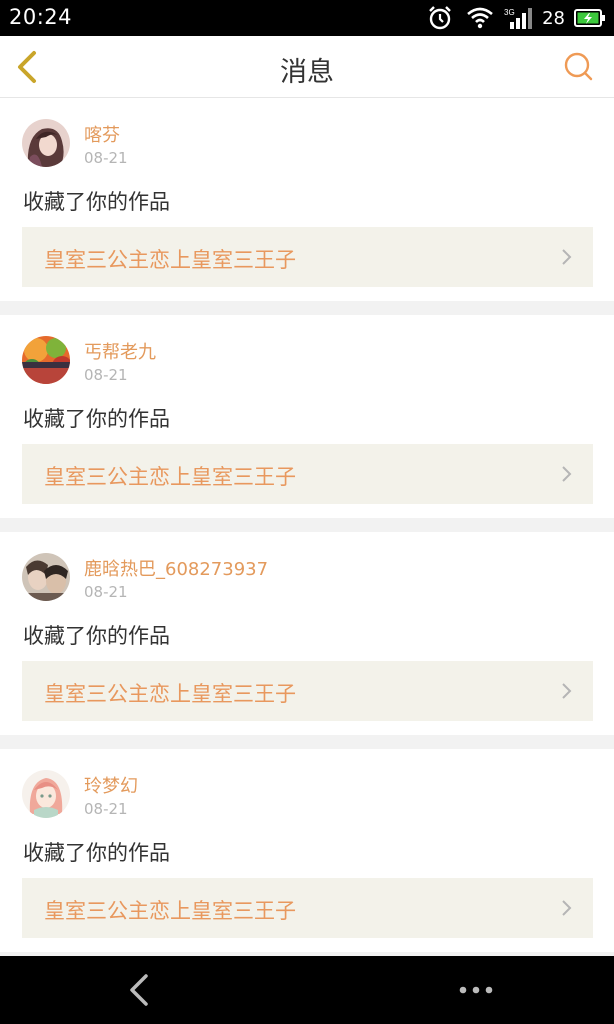 This screenshot has width=614, height=1024. Describe the element at coordinates (519, 18) in the screenshot. I see `signal-3g-icon: 3G` at that location.